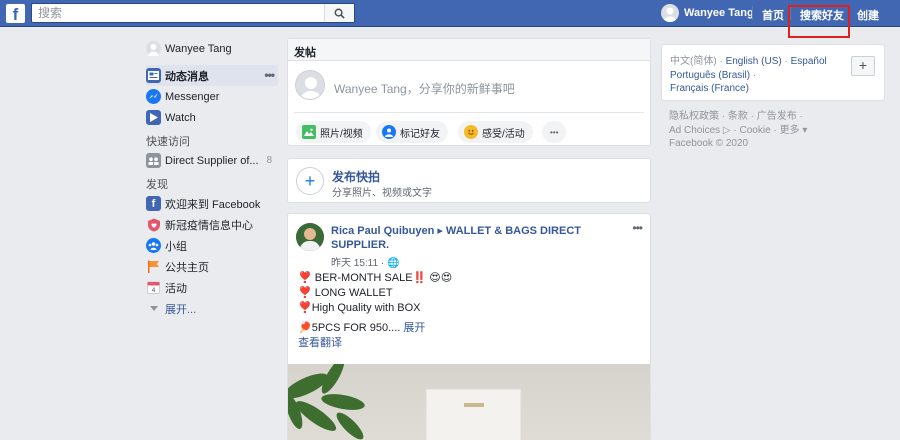  I want to click on create-link: 创建, so click(868, 15).